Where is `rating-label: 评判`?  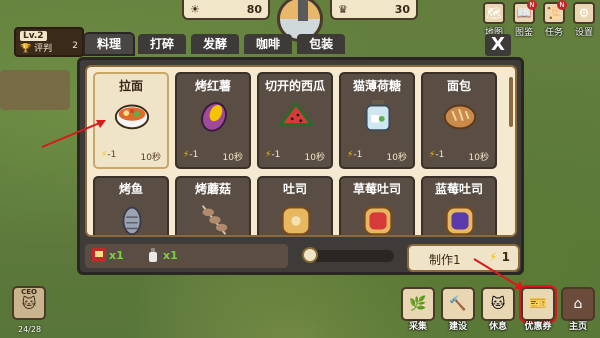
rating-label: 评判 is located at coordinates (43, 49).